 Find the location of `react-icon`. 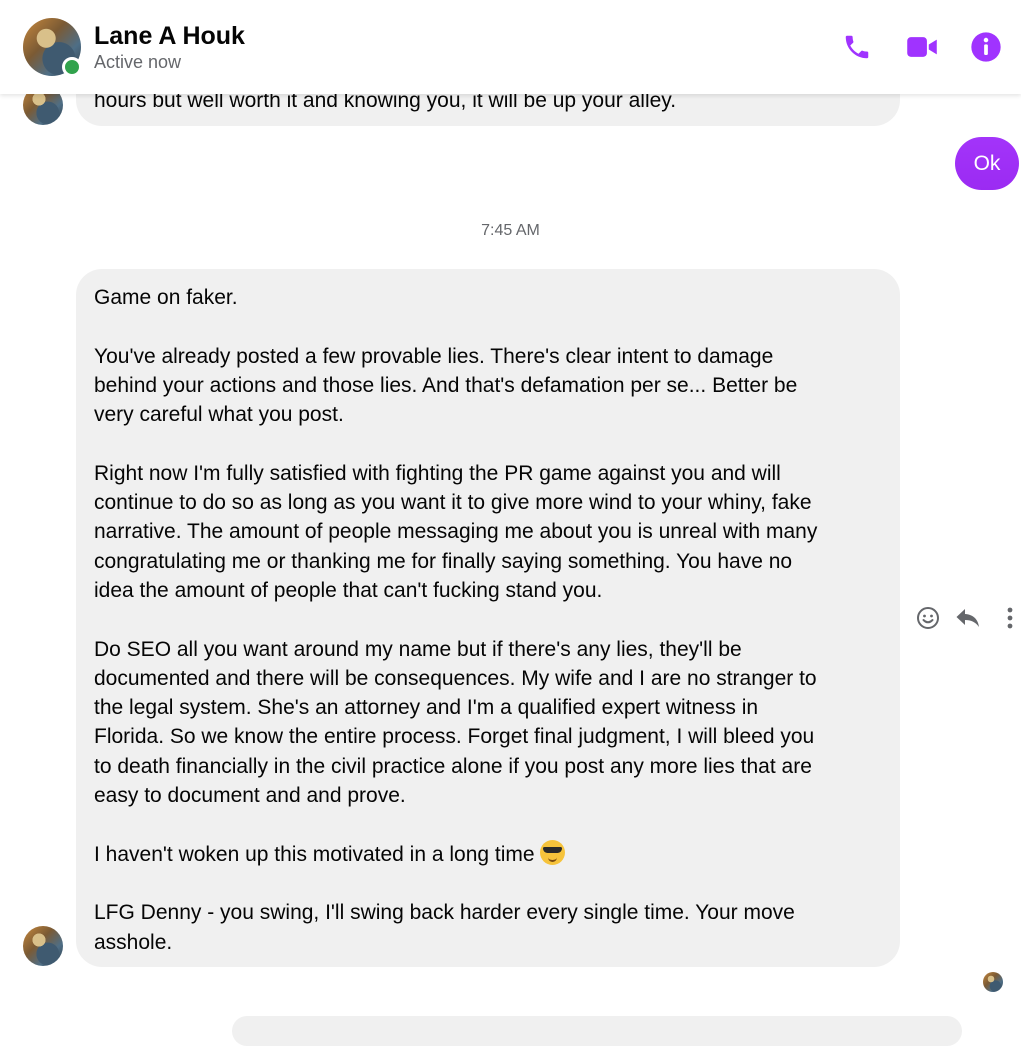

react-icon is located at coordinates (928, 618).